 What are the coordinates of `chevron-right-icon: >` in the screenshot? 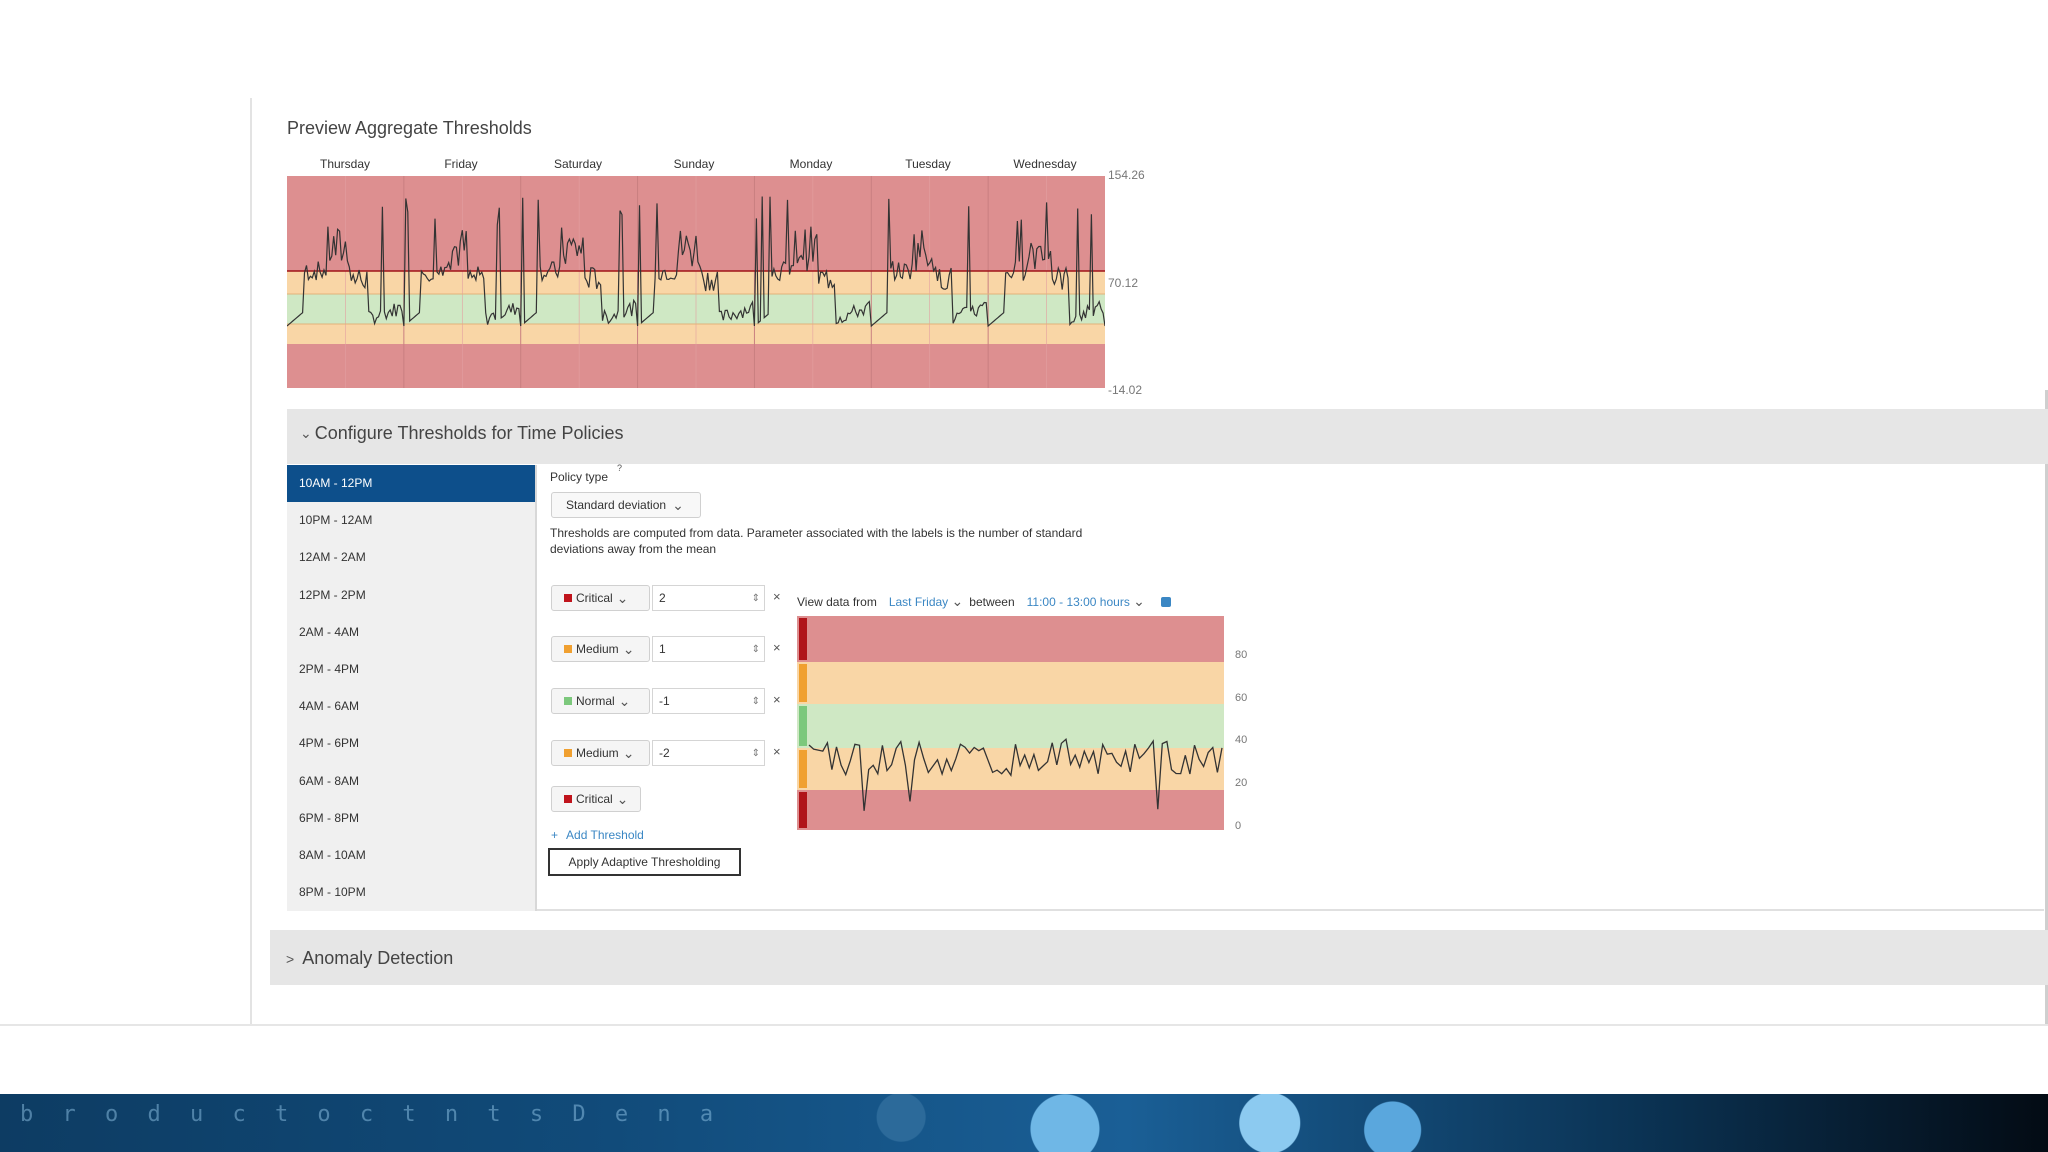 It's located at (290, 958).